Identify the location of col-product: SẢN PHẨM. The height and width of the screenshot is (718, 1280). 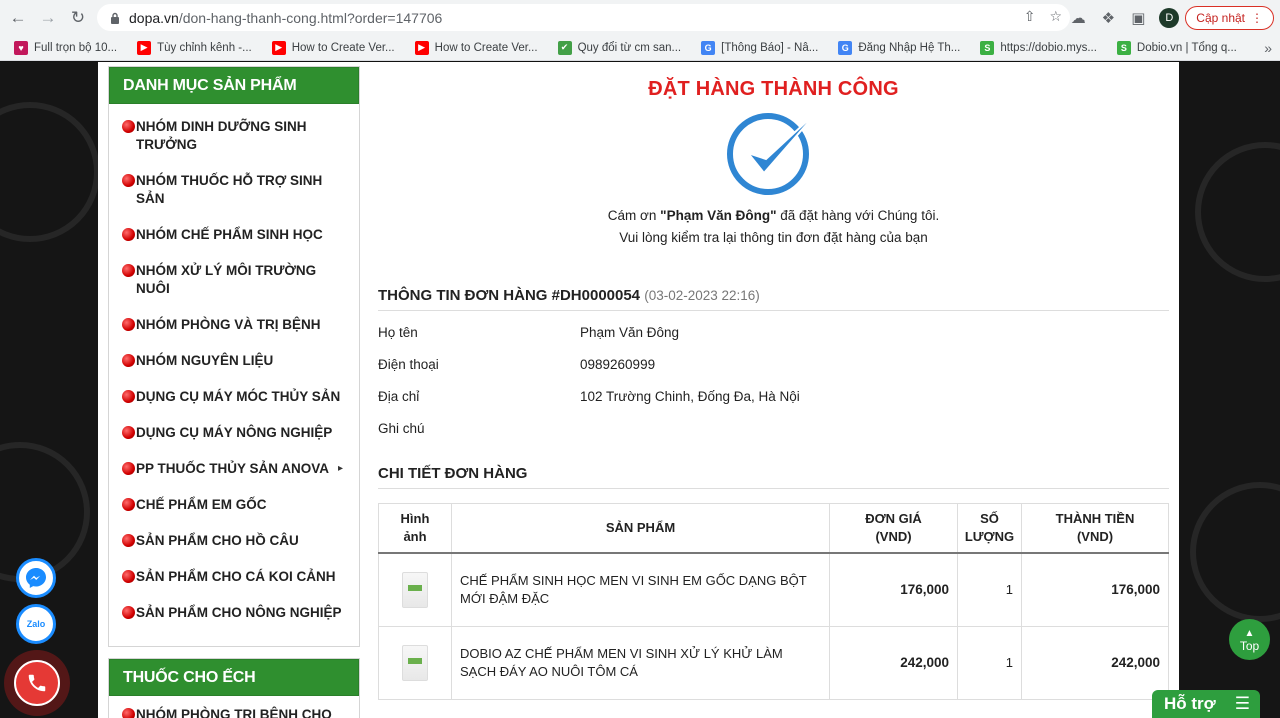
(640, 528).